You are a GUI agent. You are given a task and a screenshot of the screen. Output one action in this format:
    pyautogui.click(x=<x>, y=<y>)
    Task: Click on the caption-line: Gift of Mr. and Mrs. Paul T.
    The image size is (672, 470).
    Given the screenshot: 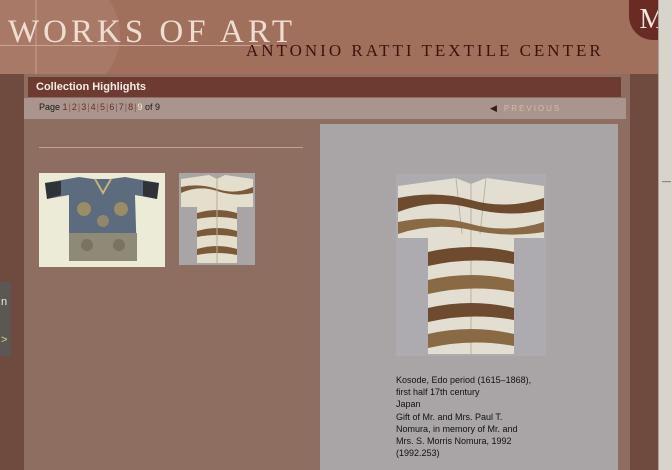 What is the action you would take?
    pyautogui.click(x=449, y=416)
    